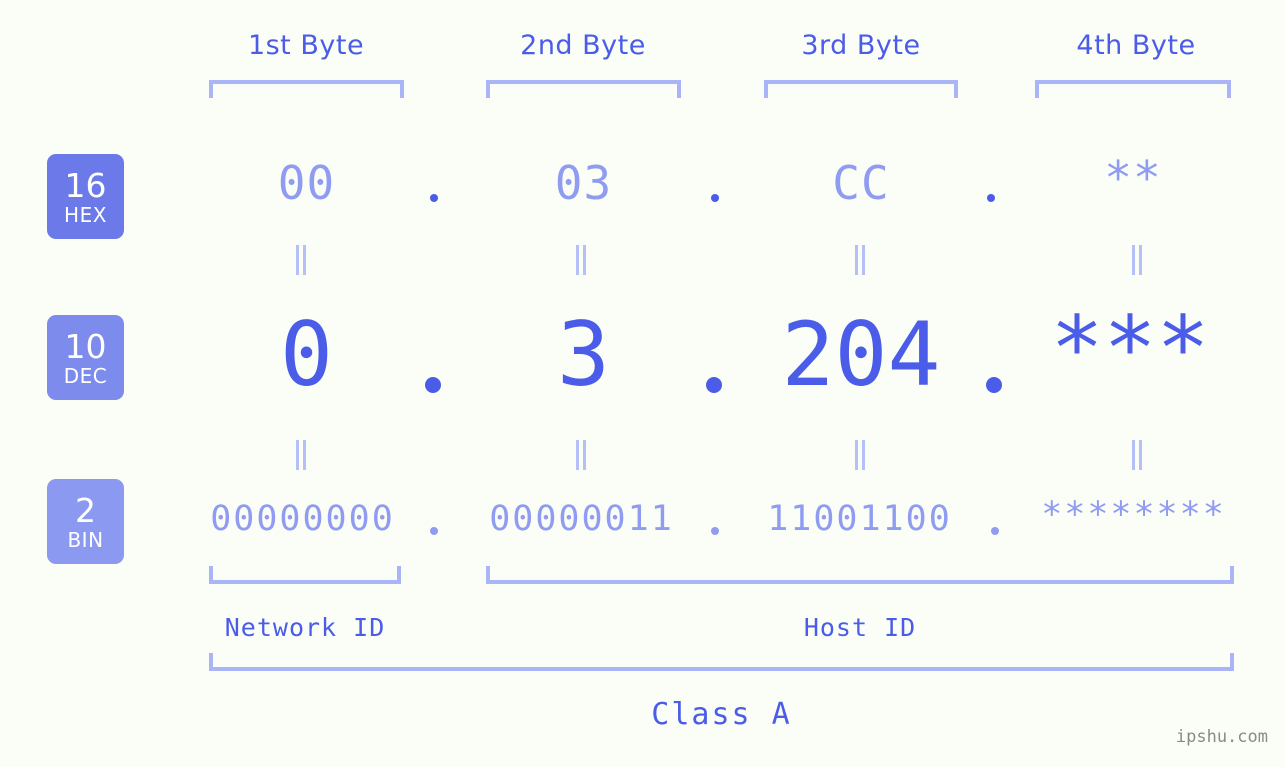  I want to click on radix-badge-hex: 16 HEX, so click(85, 196).